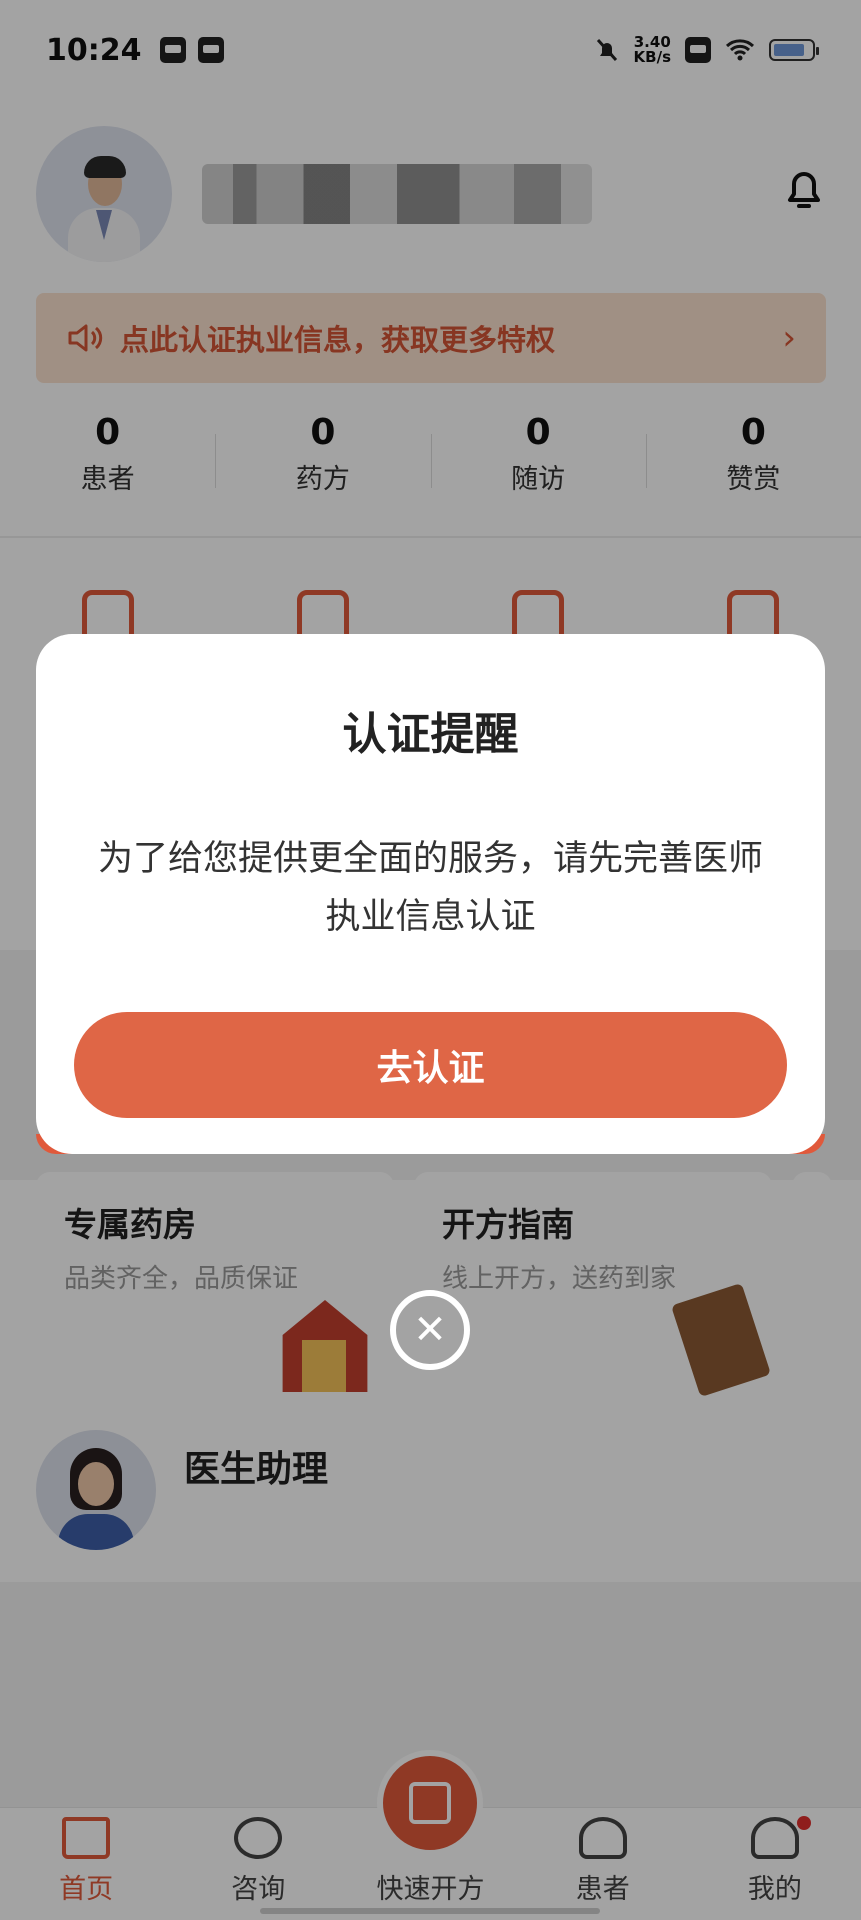 Image resolution: width=861 pixels, height=1920 pixels. Describe the element at coordinates (430, 888) in the screenshot. I see `modal-message: 为了给您提供更全面的服务，请先完善医师执业信息认证` at that location.